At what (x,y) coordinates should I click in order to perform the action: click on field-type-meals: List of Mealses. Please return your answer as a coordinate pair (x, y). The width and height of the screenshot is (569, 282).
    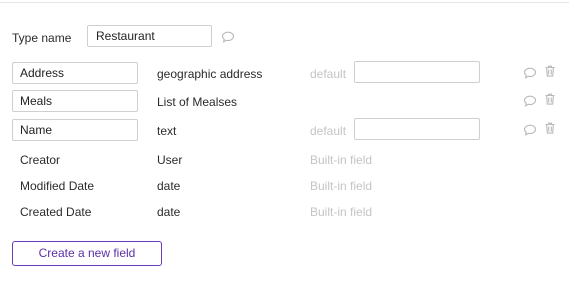
    Looking at the image, I should click on (197, 102).